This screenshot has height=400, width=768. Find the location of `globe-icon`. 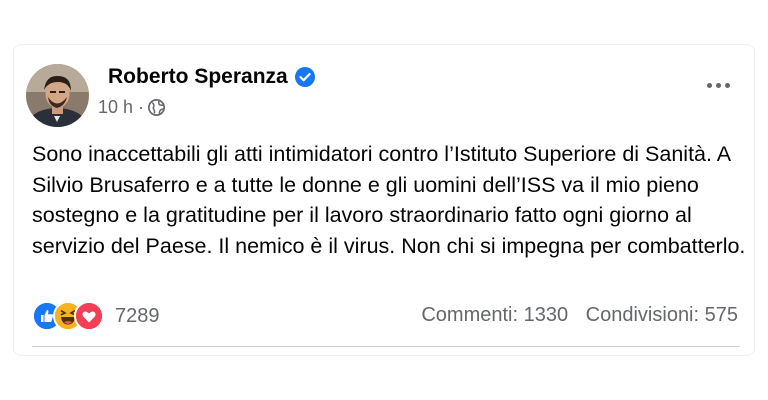

globe-icon is located at coordinates (157, 107).